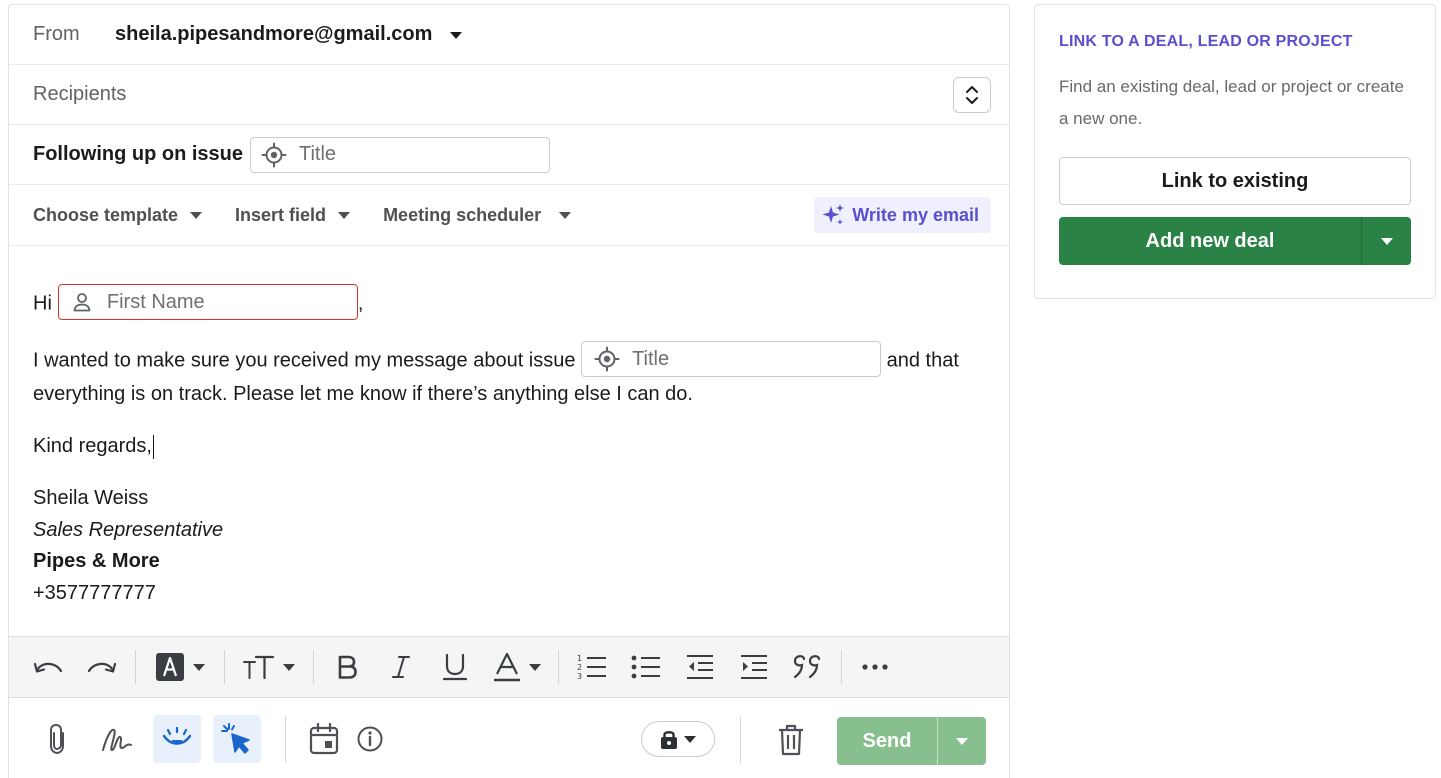 This screenshot has height=778, width=1441. I want to click on quote-button, so click(808, 667).